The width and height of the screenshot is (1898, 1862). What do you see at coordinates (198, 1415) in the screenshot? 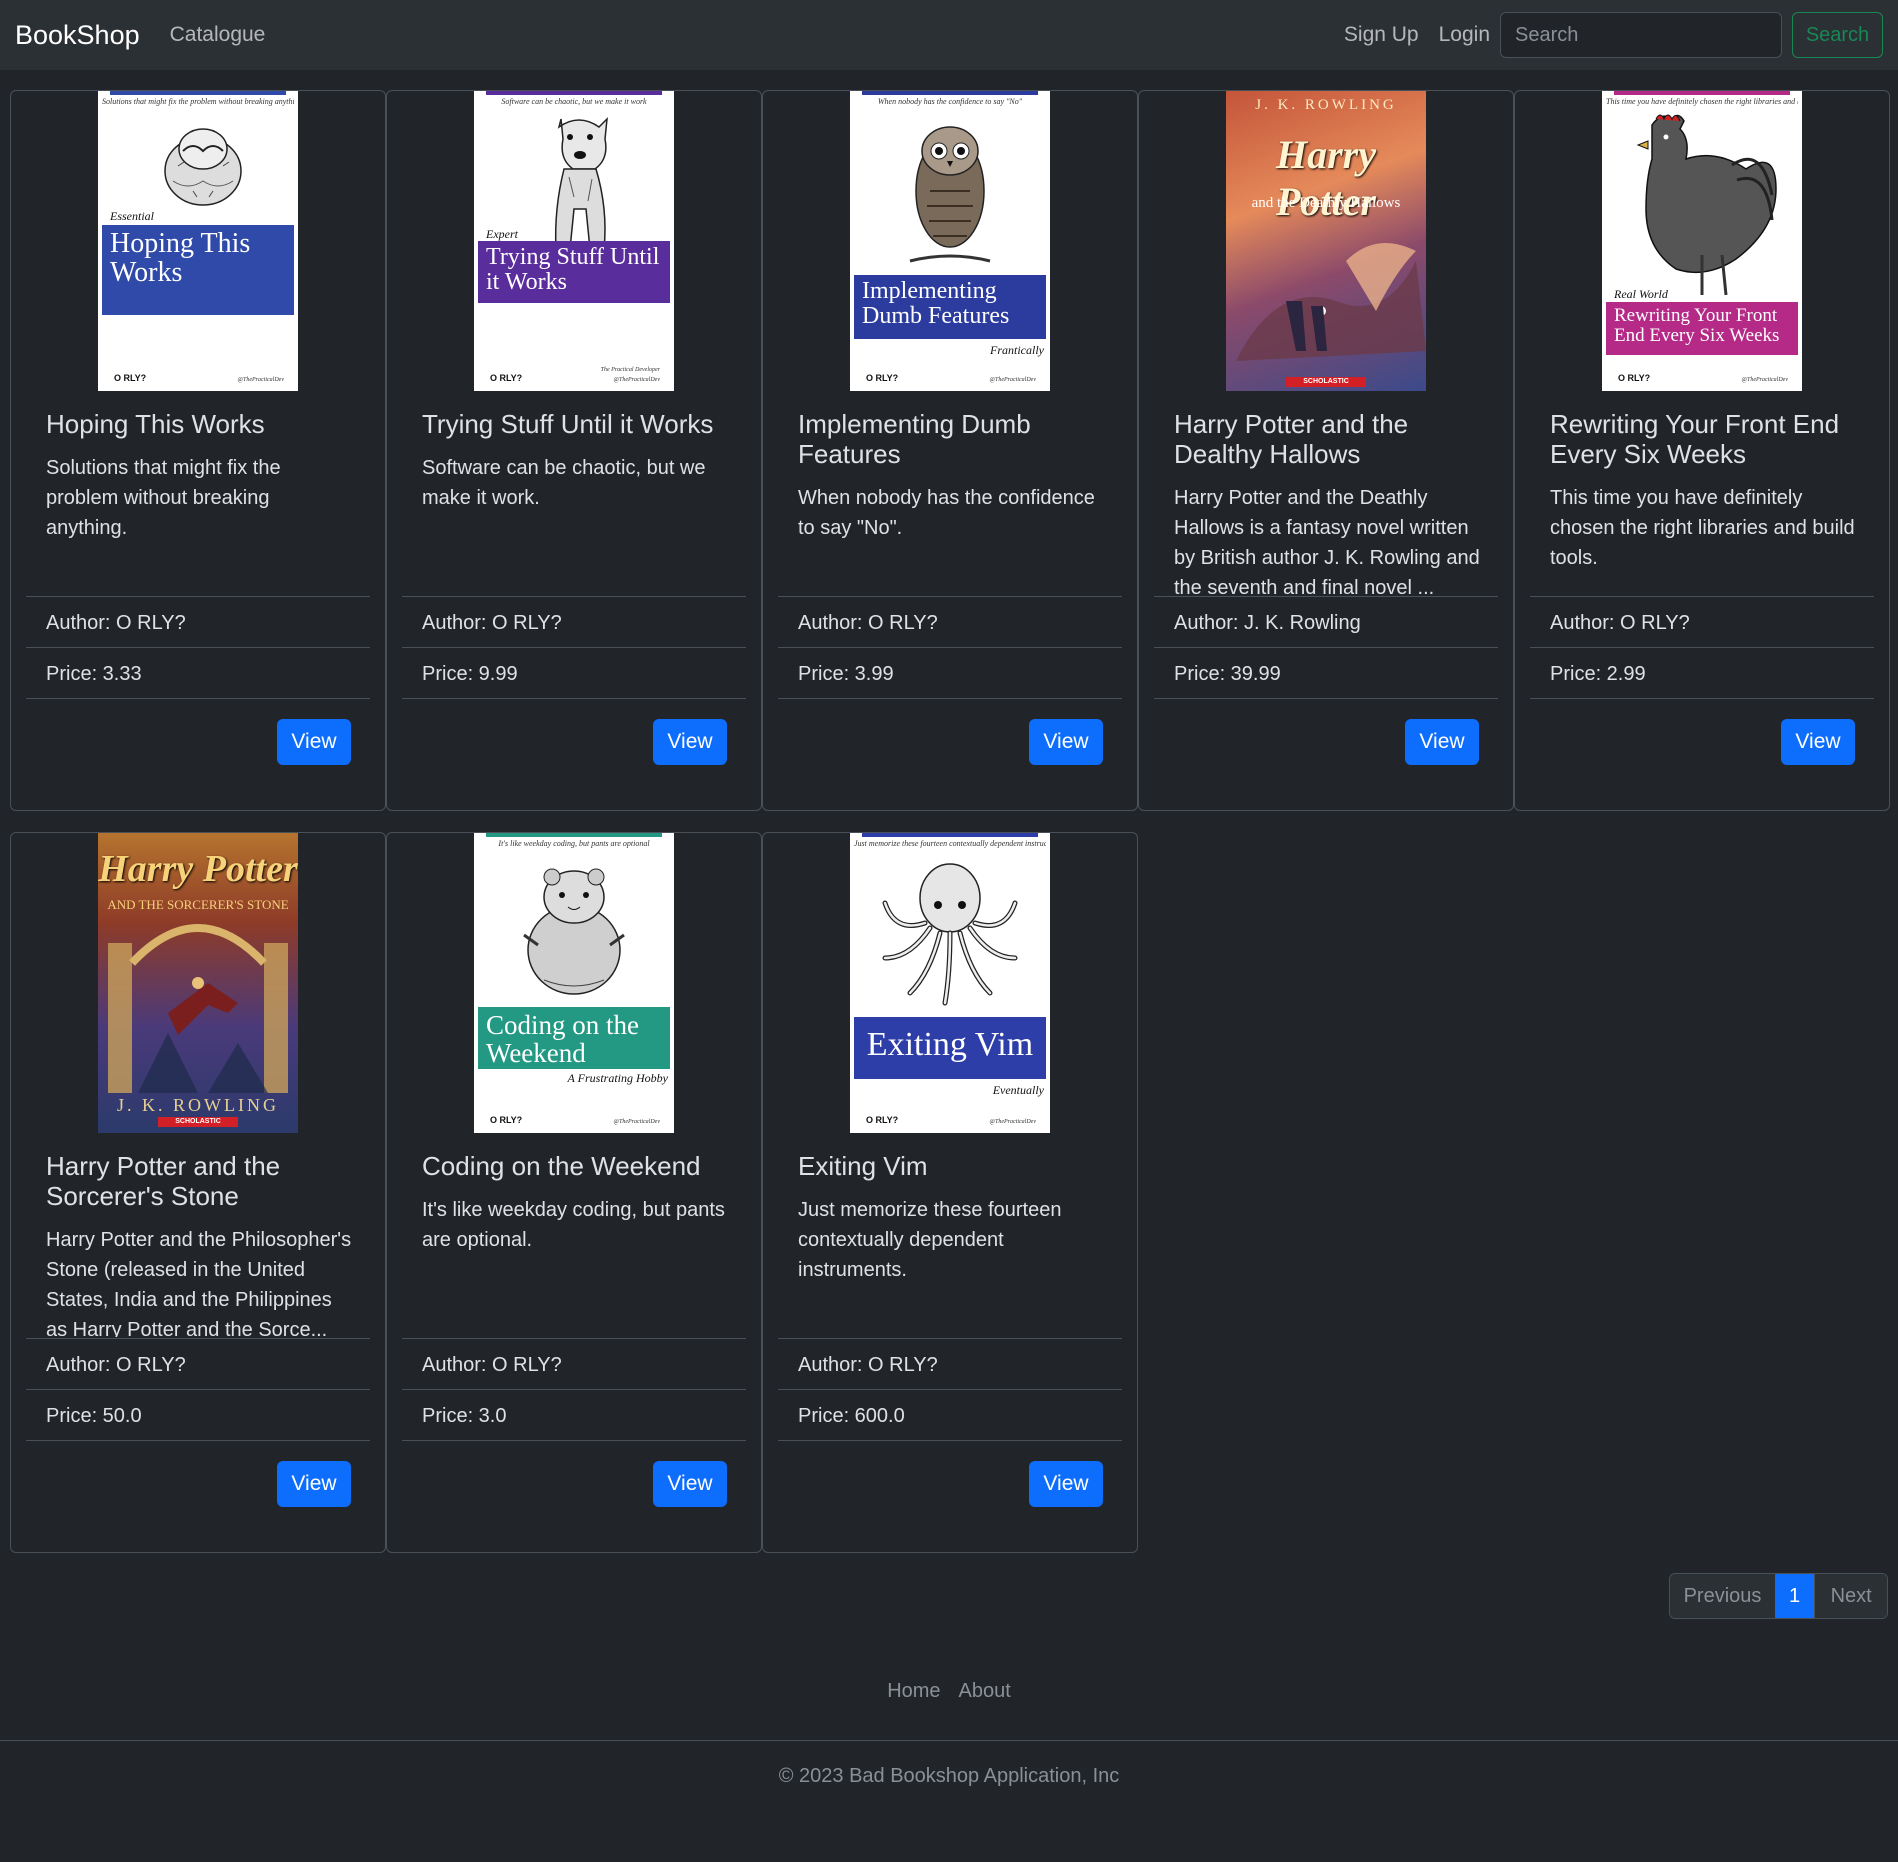
I see `book-price: Price: 50.0` at bounding box center [198, 1415].